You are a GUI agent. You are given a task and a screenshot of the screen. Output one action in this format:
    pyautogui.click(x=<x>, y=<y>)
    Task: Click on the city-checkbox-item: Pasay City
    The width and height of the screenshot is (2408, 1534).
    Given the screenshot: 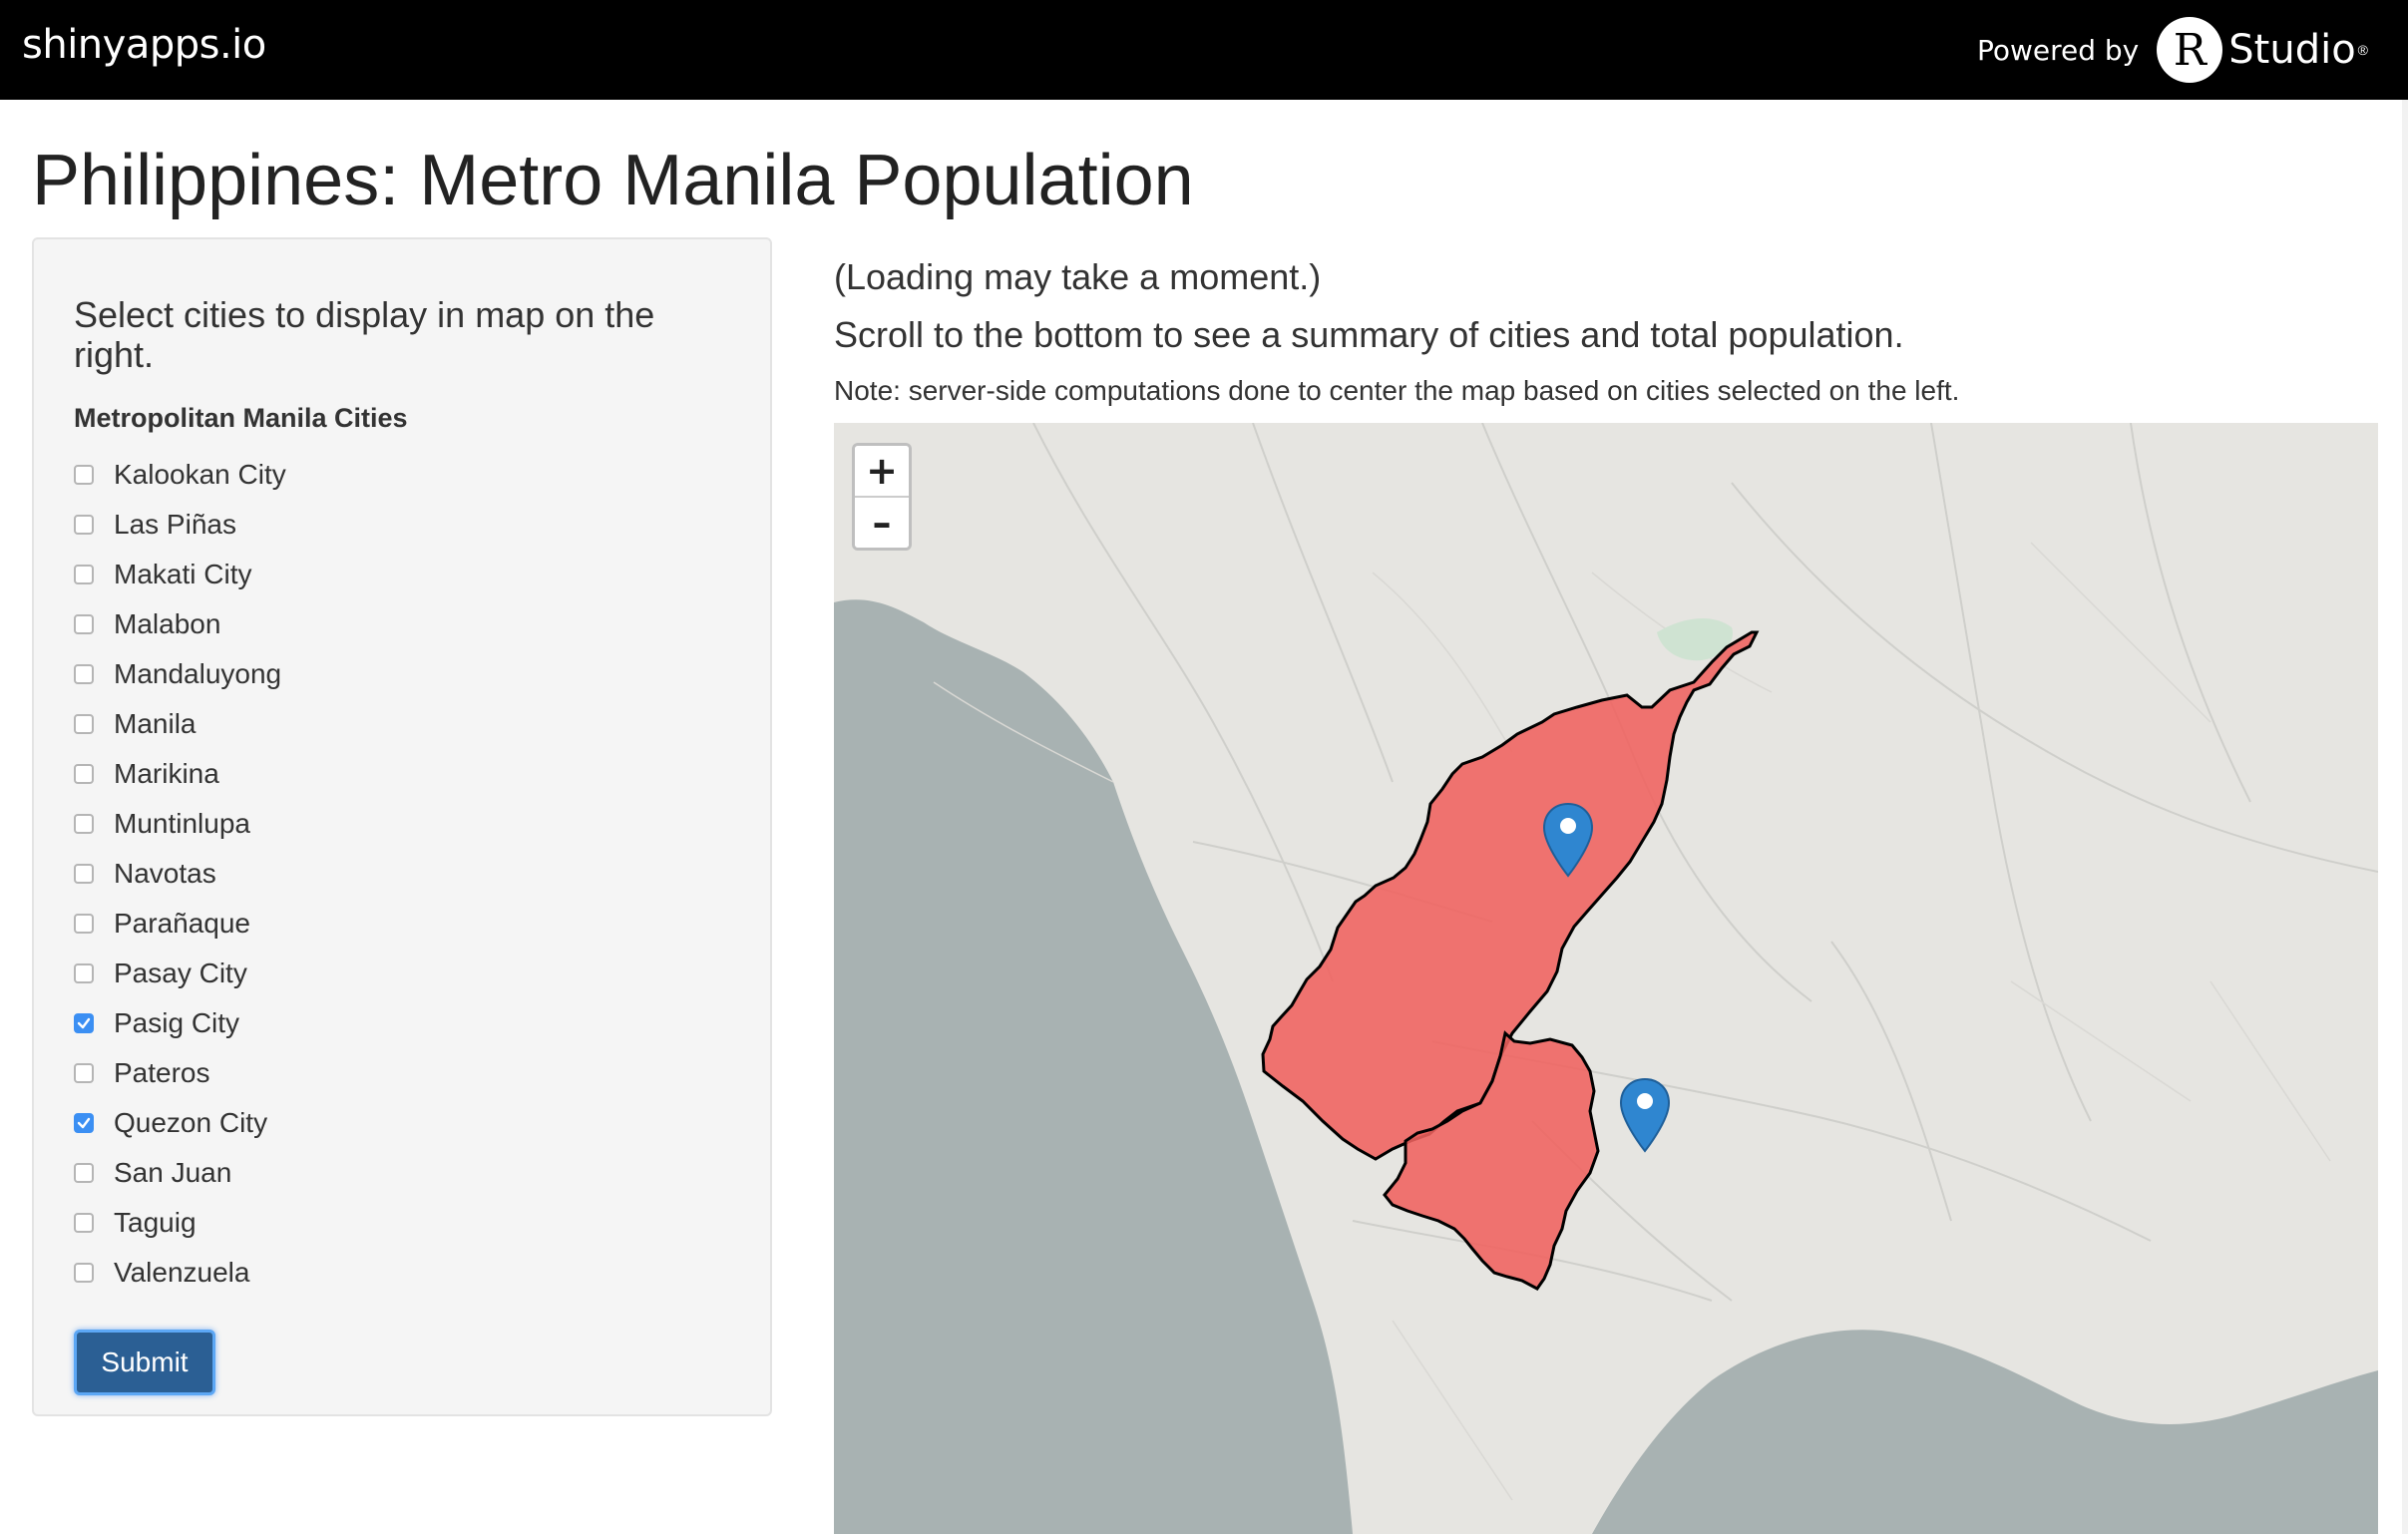 What is the action you would take?
    pyautogui.click(x=402, y=973)
    